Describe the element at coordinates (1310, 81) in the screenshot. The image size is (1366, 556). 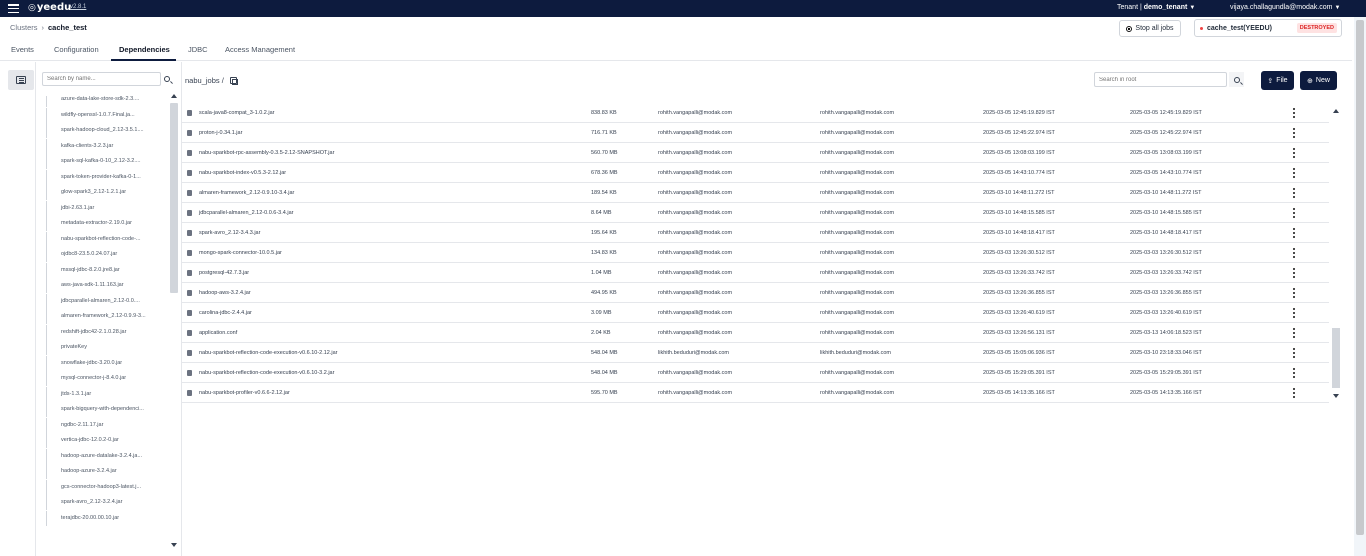
I see `plus-circle-icon: ⊕` at that location.